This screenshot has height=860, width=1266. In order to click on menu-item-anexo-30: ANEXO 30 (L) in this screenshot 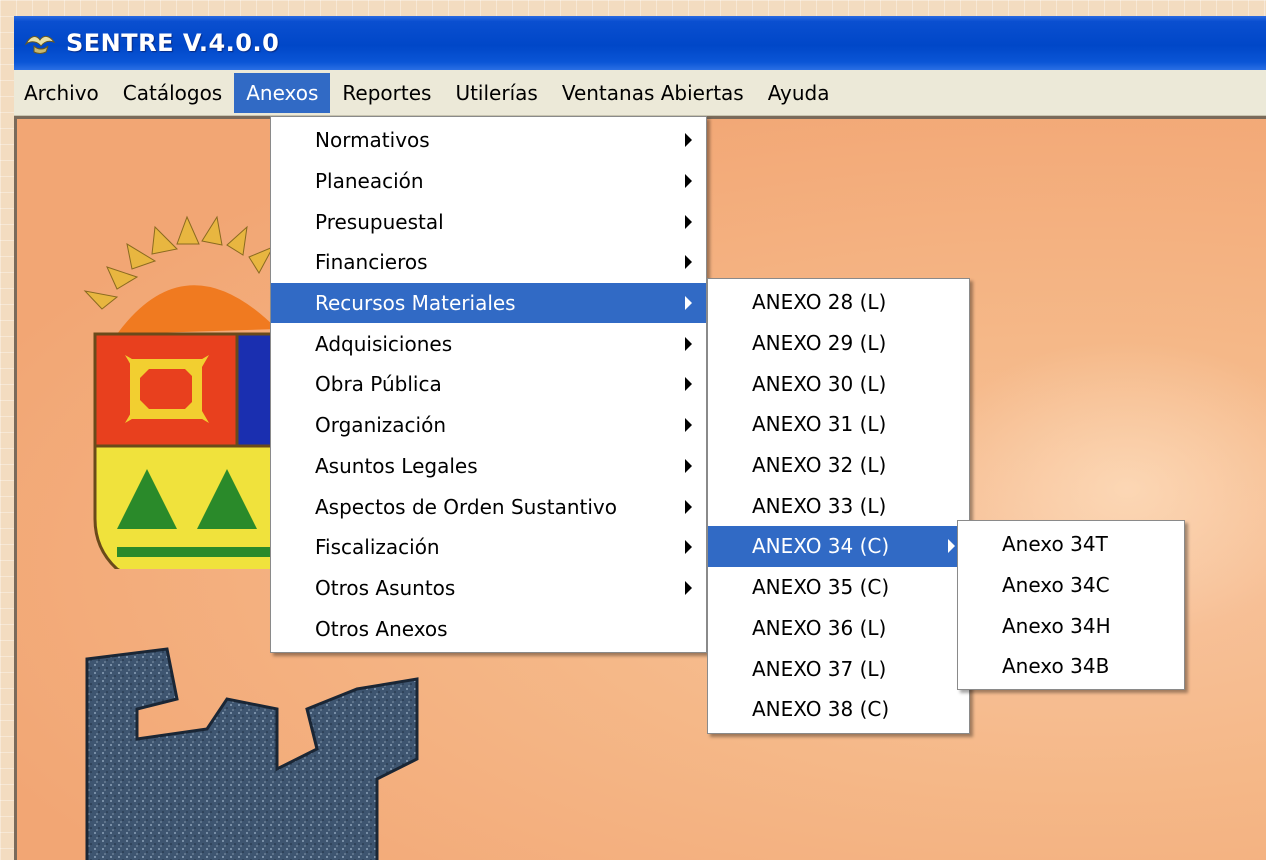, I will do `click(838, 383)`.